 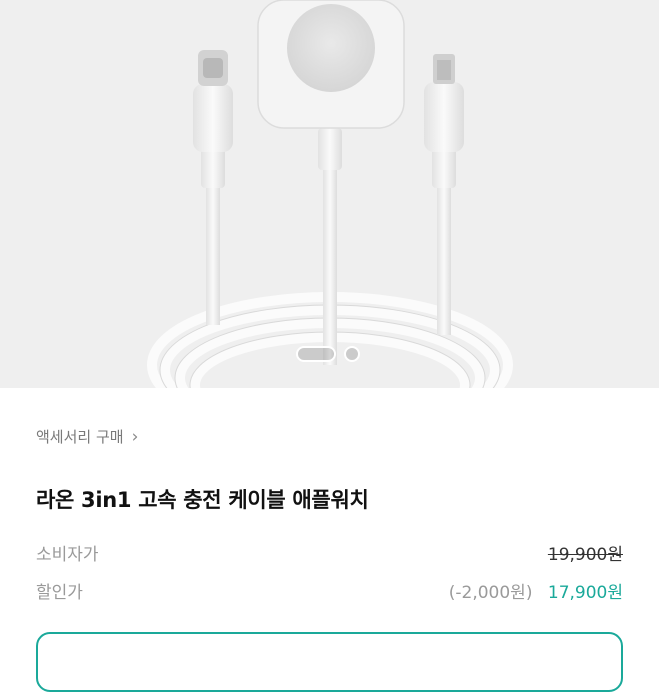 What do you see at coordinates (329, 552) in the screenshot?
I see `retail-price-row: 소비자가 19,900원` at bounding box center [329, 552].